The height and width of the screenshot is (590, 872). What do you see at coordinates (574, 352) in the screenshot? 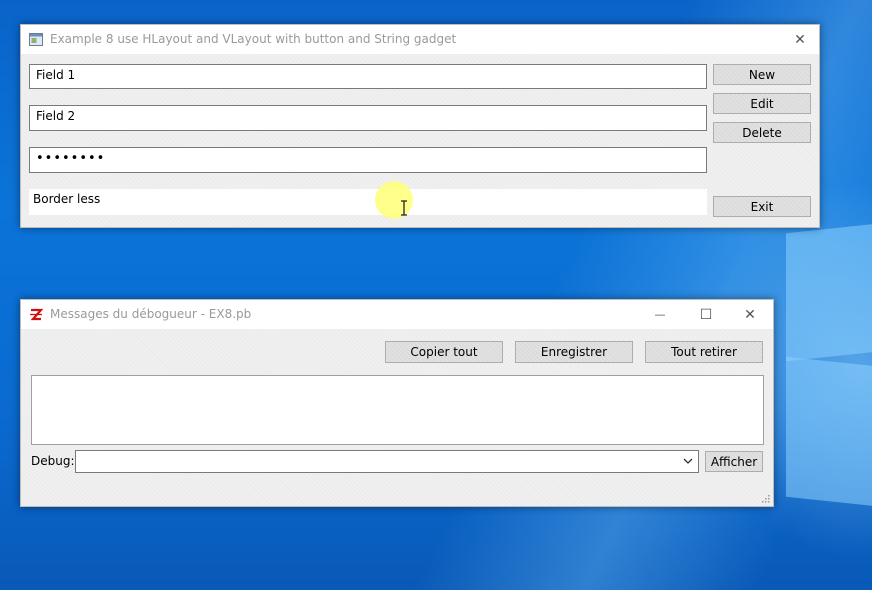
I see `save-button: Enregistrer` at bounding box center [574, 352].